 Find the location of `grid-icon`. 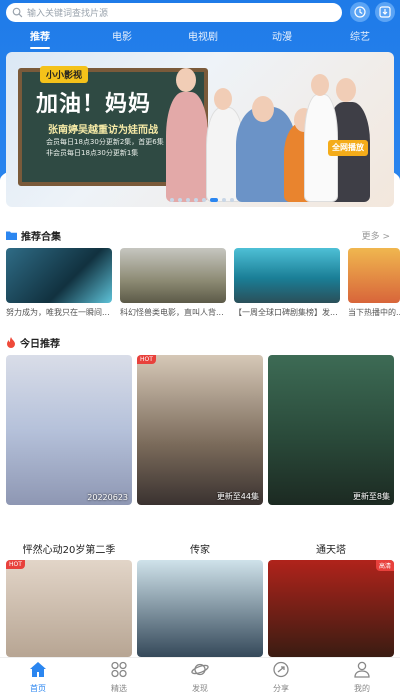

grid-icon is located at coordinates (119, 669).